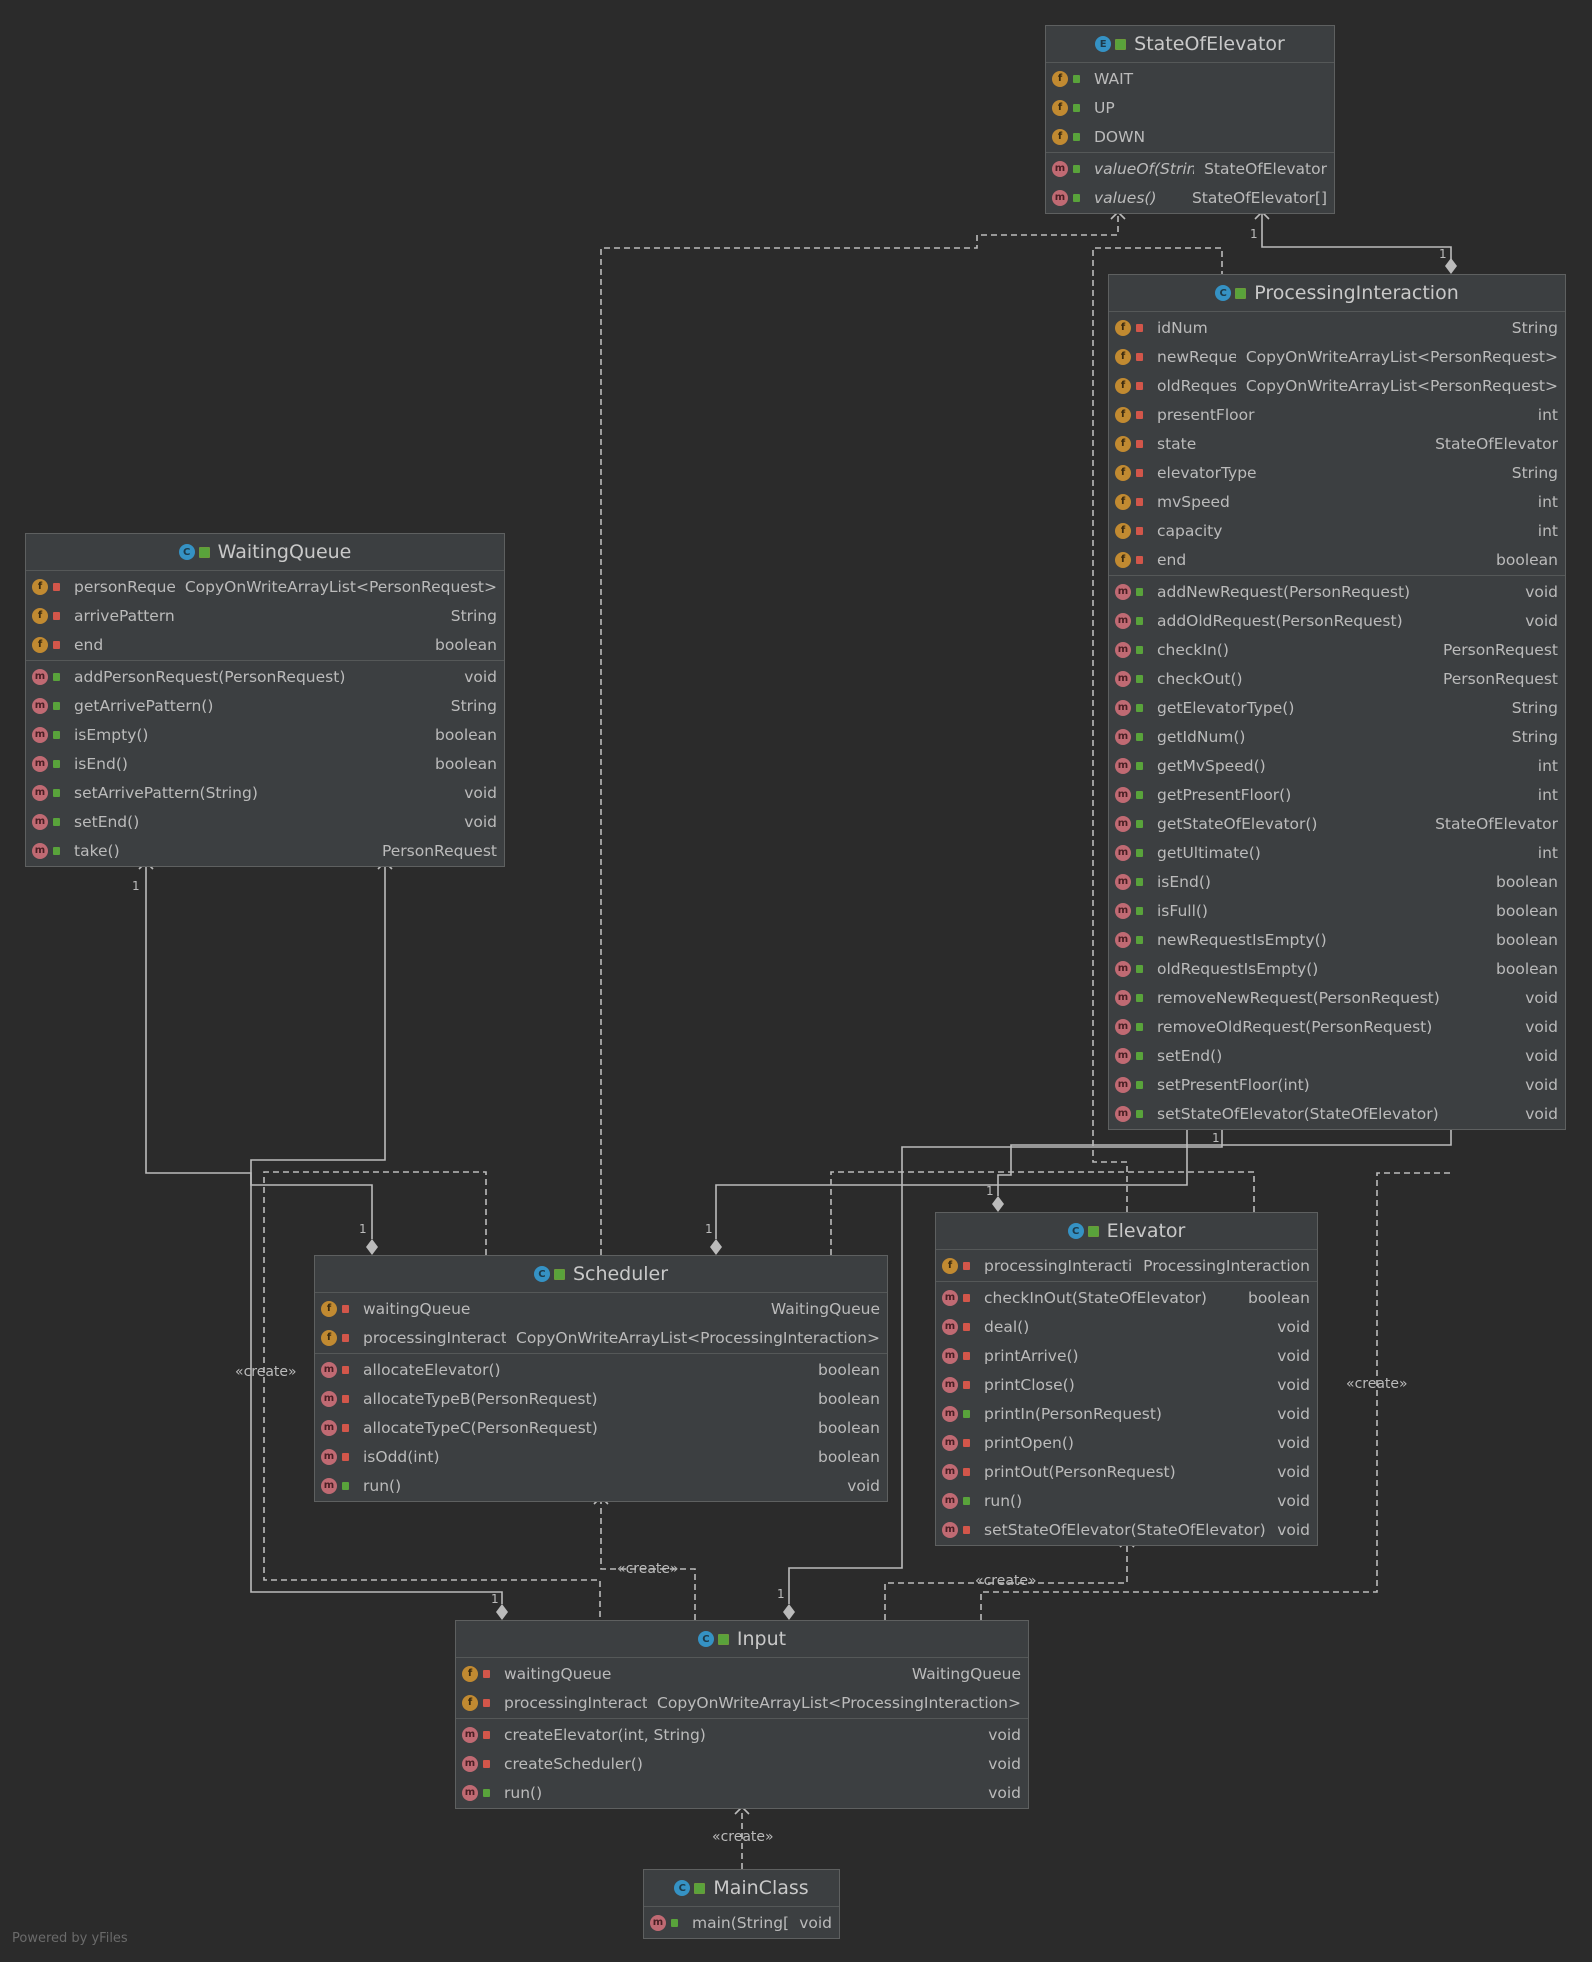 The height and width of the screenshot is (1962, 1592). Describe the element at coordinates (1337, 910) in the screenshot. I see `method-row: m isFull() boolean` at that location.